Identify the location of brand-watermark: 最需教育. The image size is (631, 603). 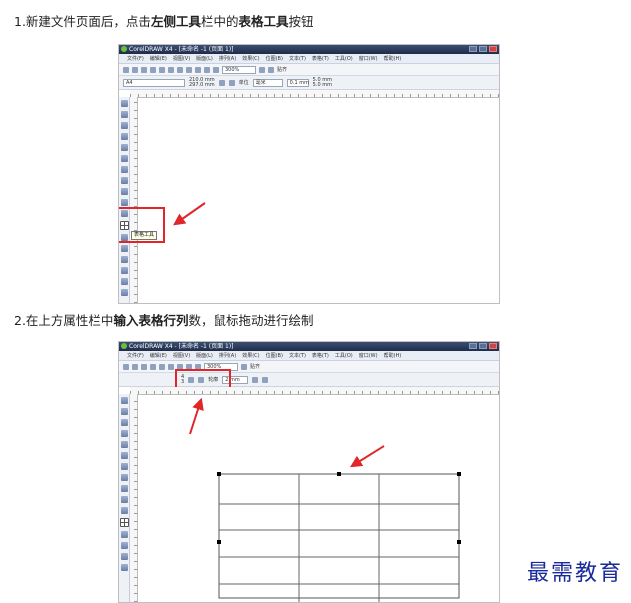
(574, 573).